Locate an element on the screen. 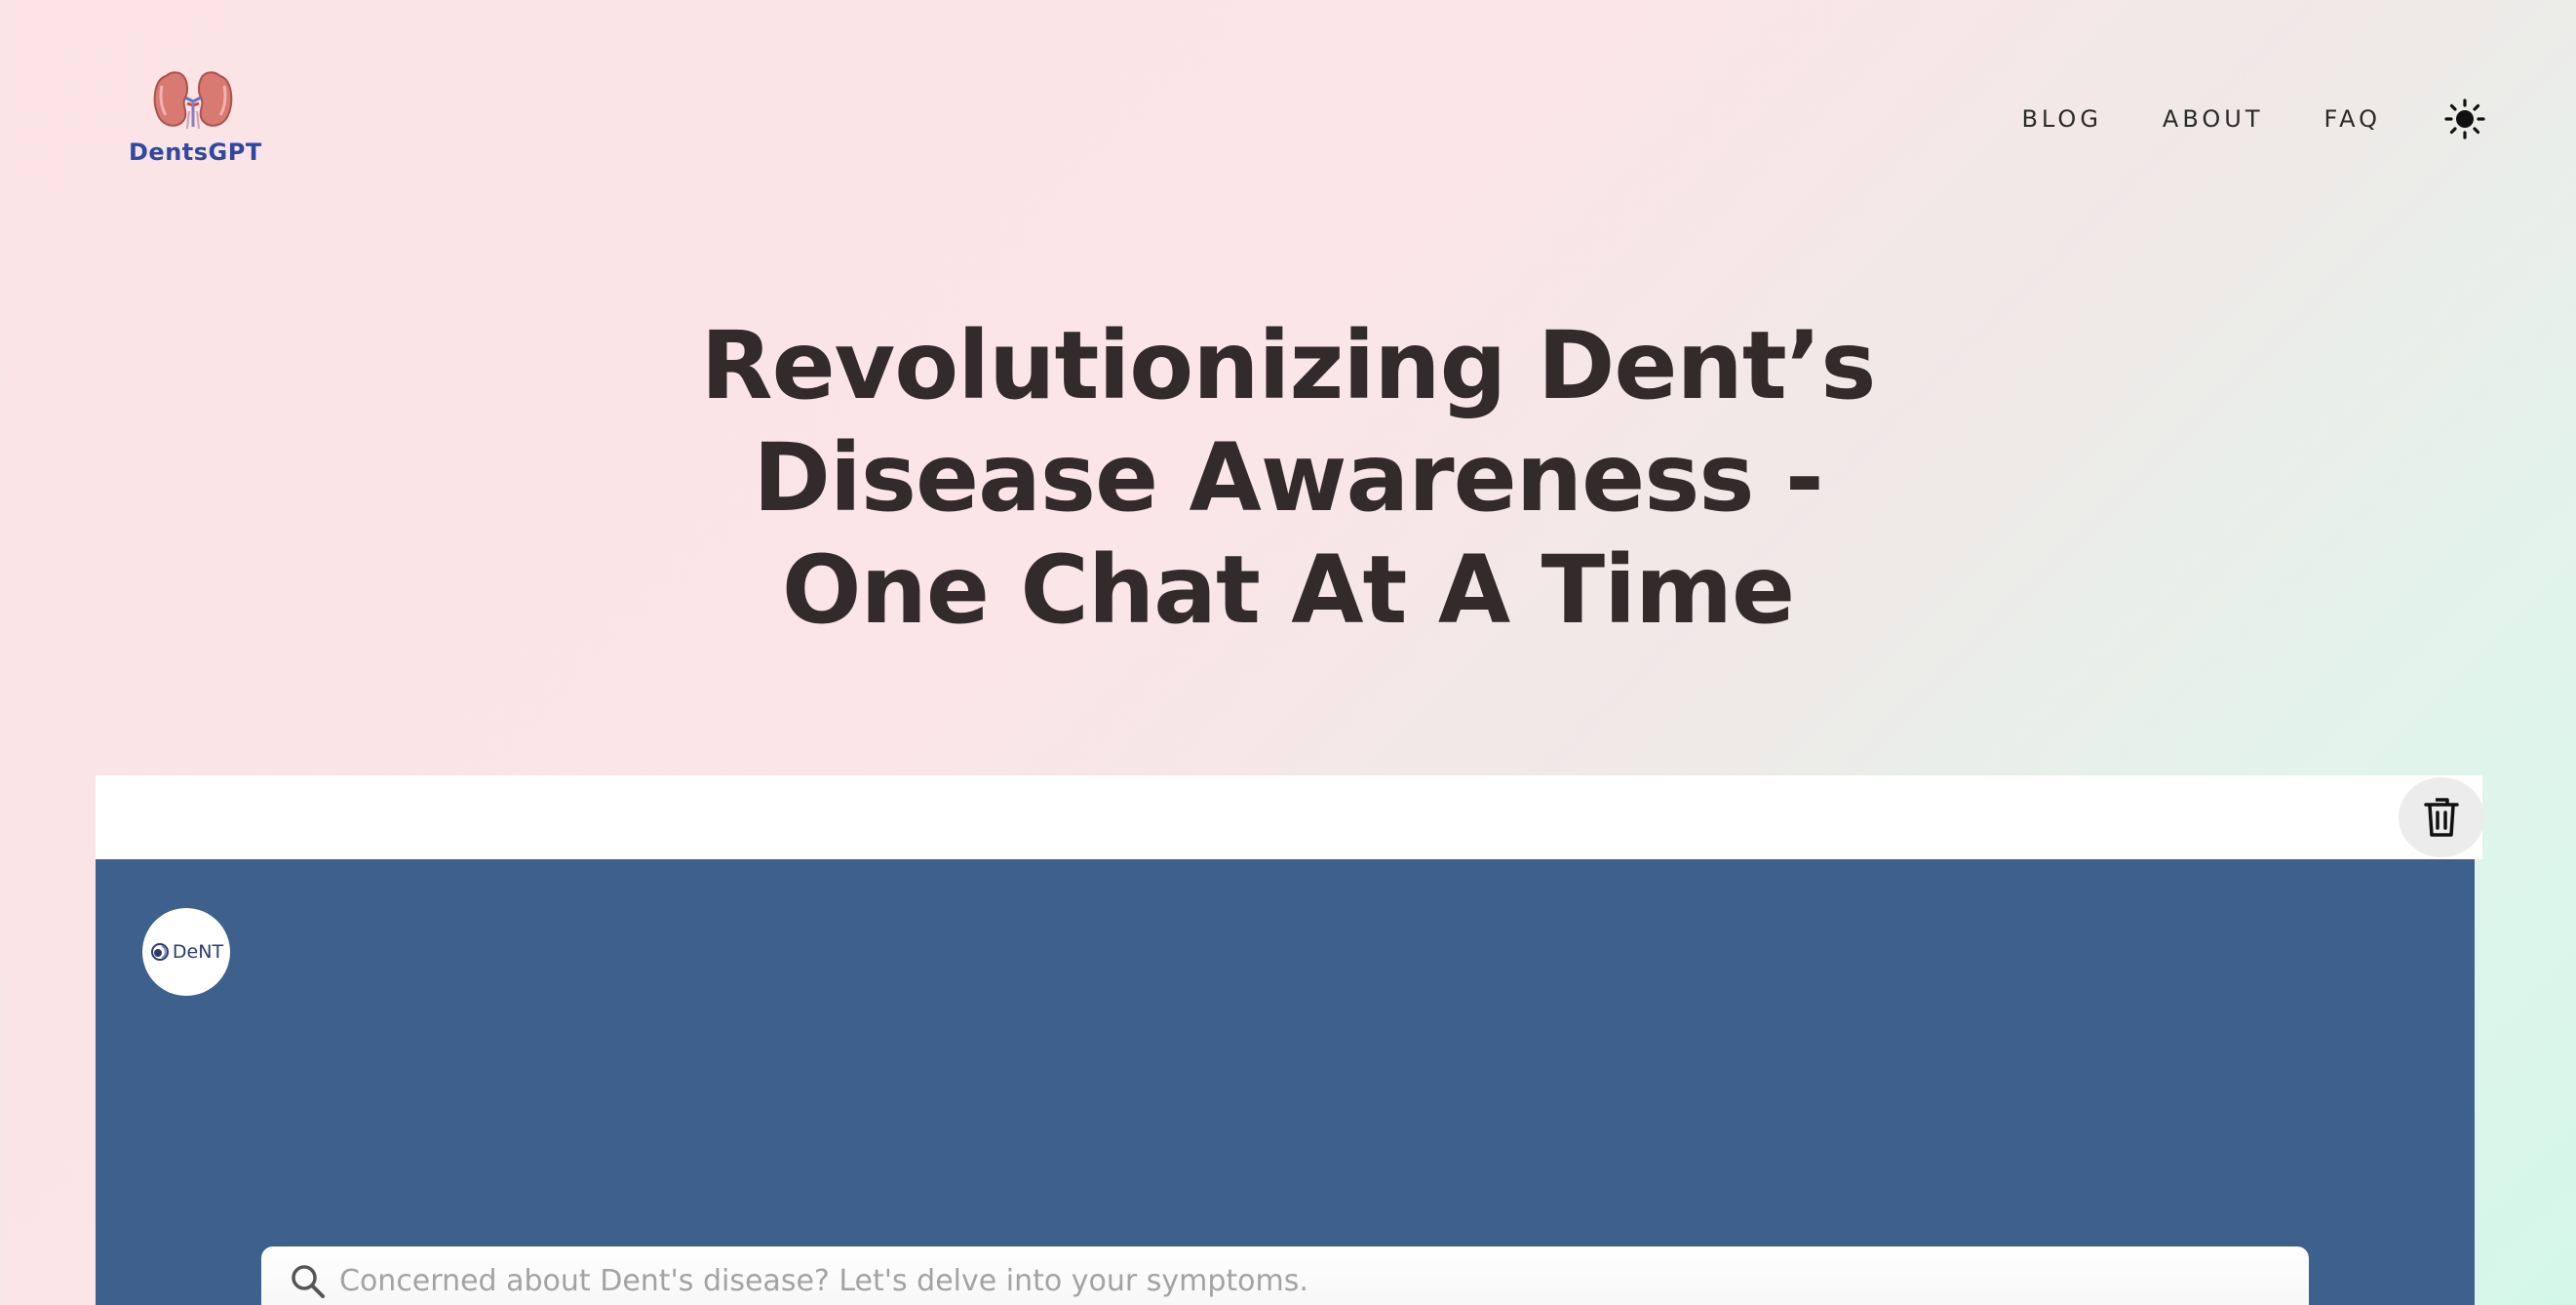 This screenshot has height=1305, width=2576. hero-title-line-2: Disease Awareness - is located at coordinates (1288, 478).